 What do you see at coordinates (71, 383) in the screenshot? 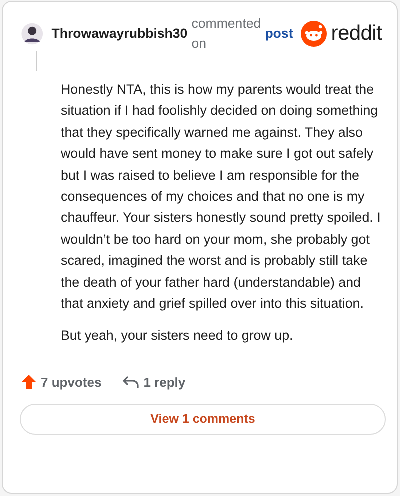
I see `upvote-count: 7 upvotes` at bounding box center [71, 383].